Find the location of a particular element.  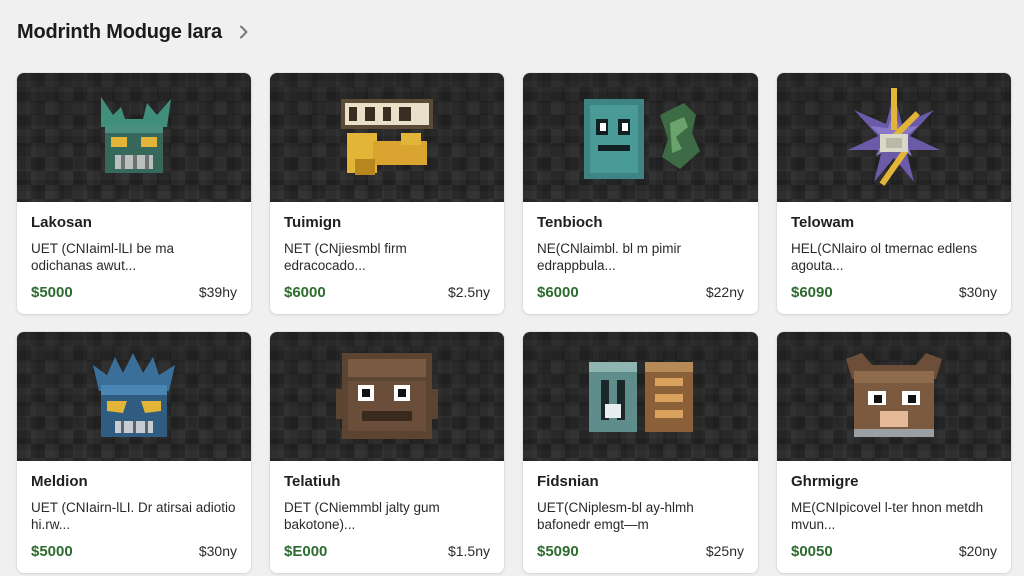

mod-name: Fidsnian is located at coordinates (568, 481).